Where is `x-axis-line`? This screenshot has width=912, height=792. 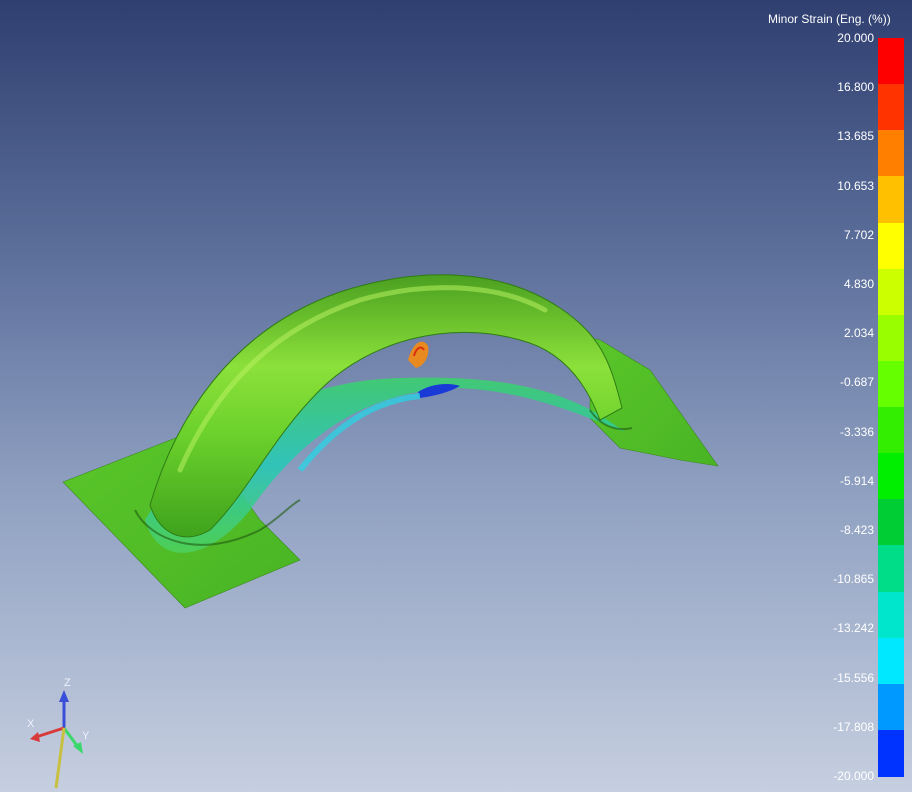
x-axis-line is located at coordinates (50, 732).